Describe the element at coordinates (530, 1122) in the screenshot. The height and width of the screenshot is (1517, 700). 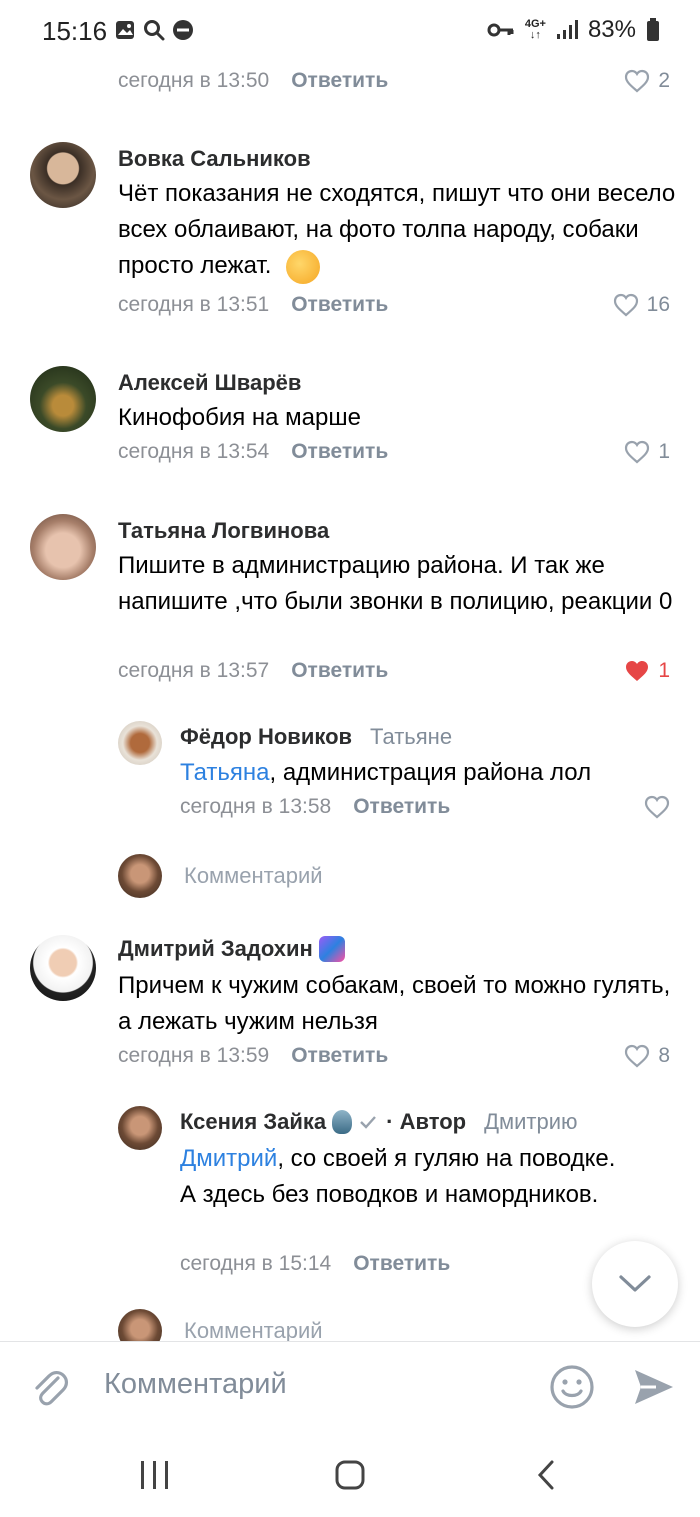
I see `reply-to: Дмитрию` at that location.